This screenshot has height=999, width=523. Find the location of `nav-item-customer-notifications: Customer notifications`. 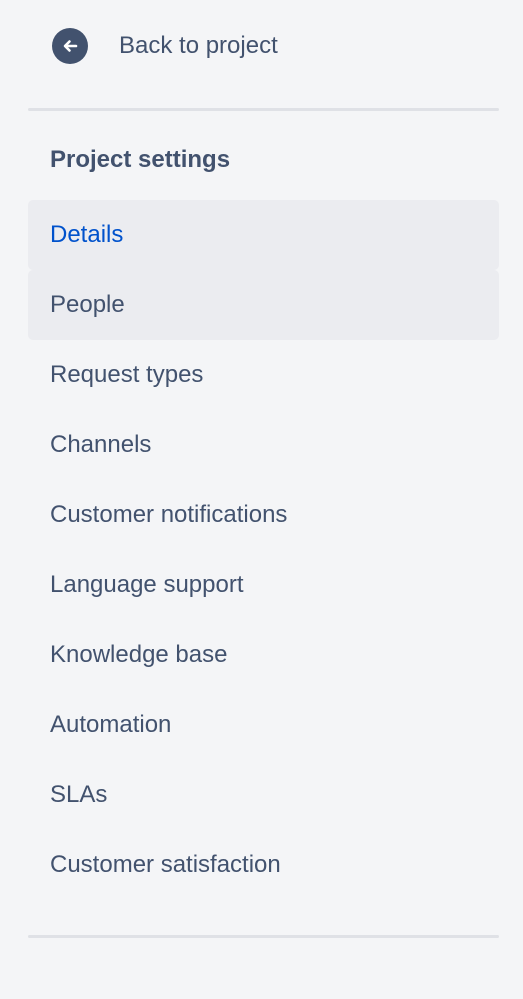

nav-item-customer-notifications: Customer notifications is located at coordinates (263, 515).